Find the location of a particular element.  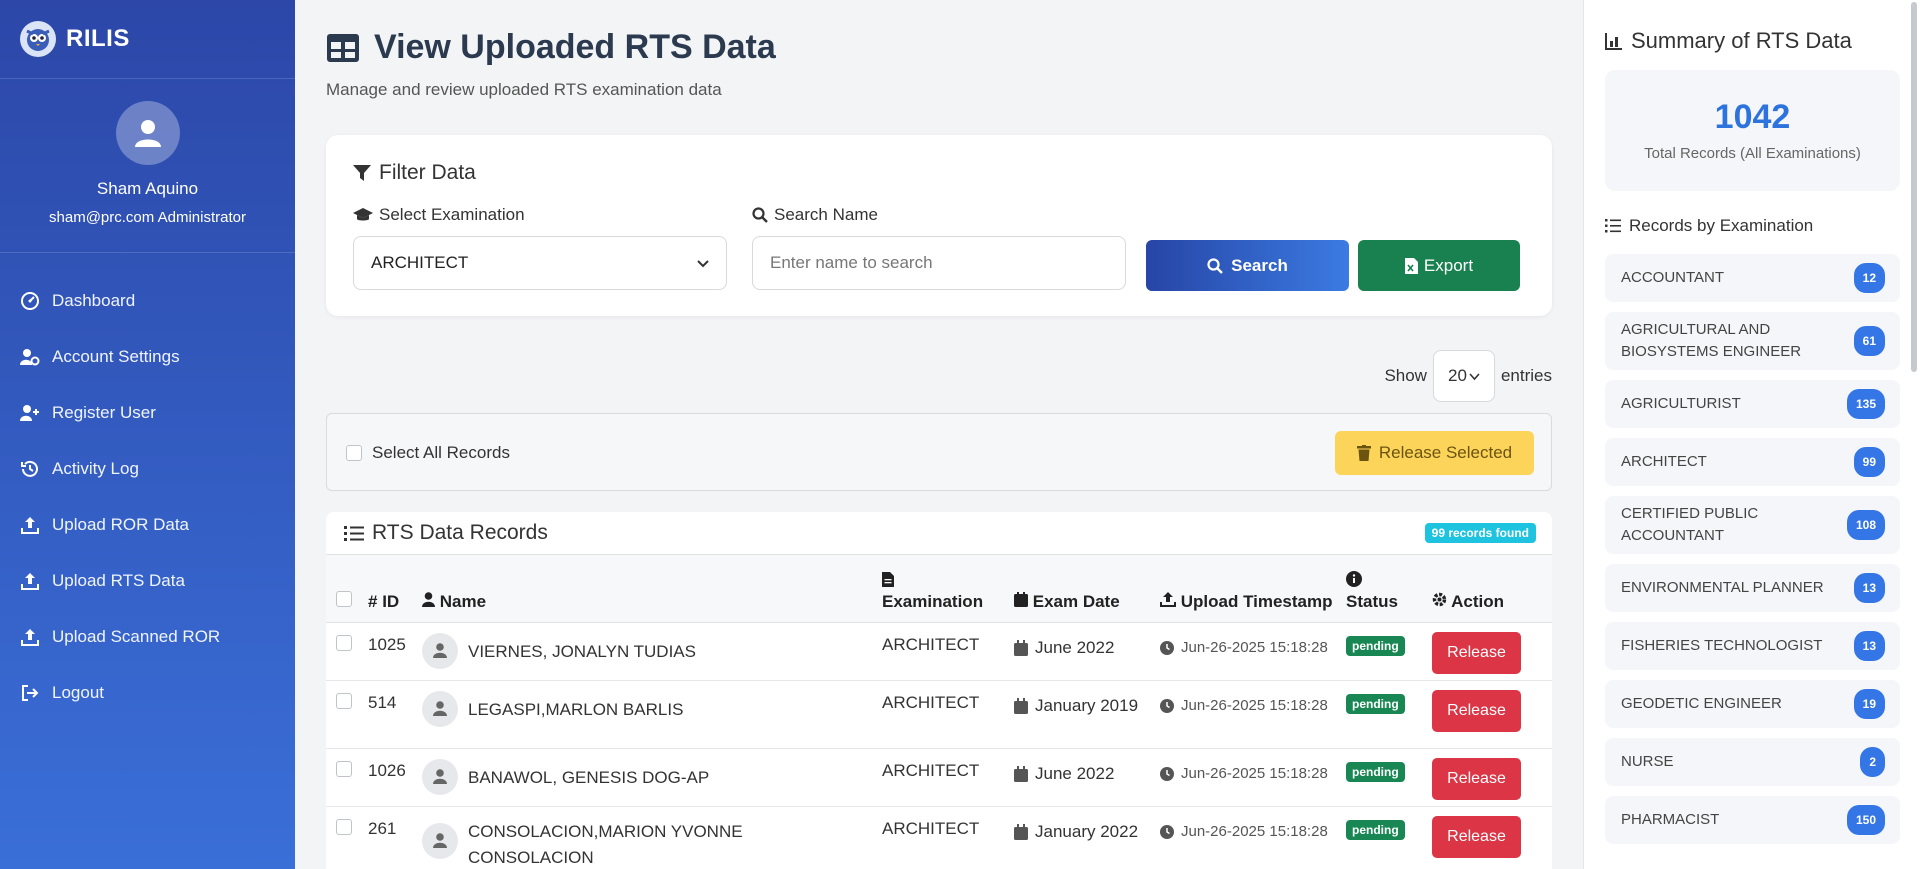

user-profile: Sham Aquino sham@prc.com Administrator is located at coordinates (147, 166).